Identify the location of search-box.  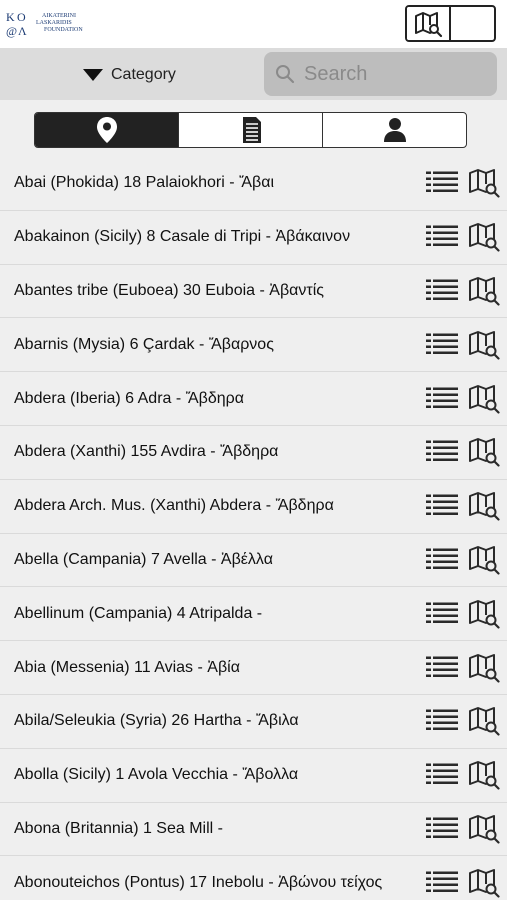
(380, 74).